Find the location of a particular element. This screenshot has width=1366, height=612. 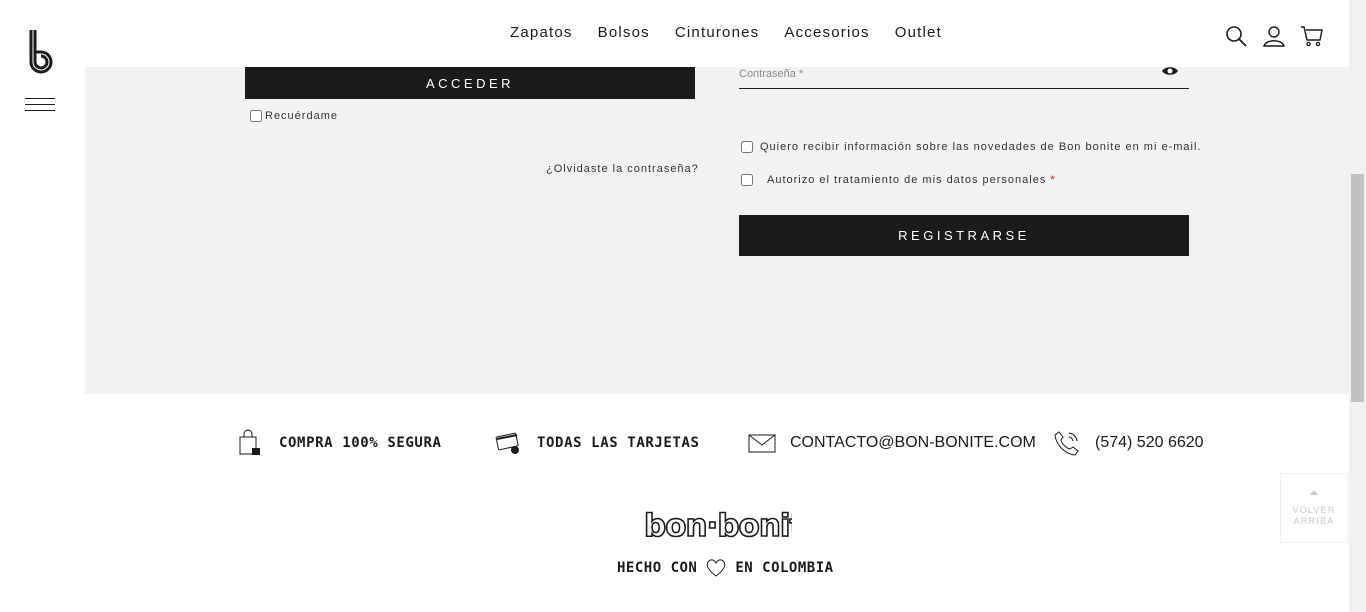

remember-me-checkbox is located at coordinates (256, 116).